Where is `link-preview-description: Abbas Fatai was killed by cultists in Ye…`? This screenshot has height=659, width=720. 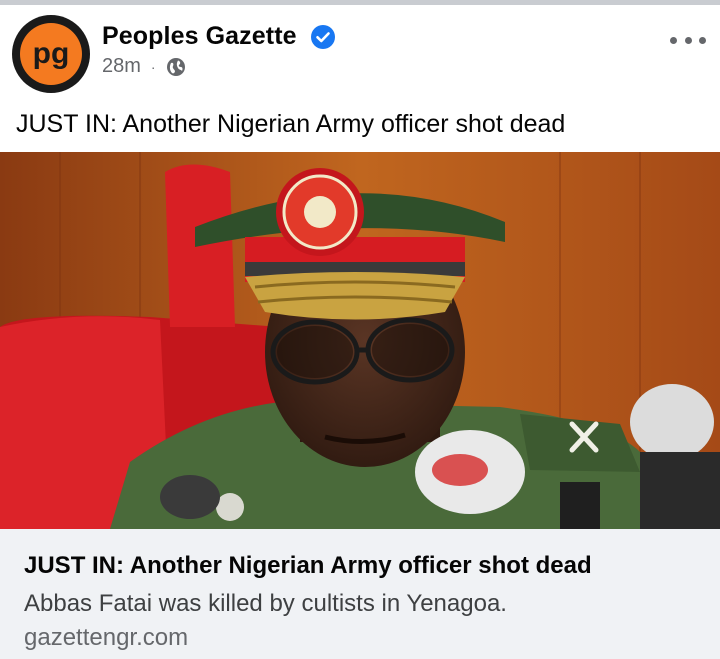
link-preview-description: Abbas Fatai was killed by cultists in Ye… is located at coordinates (265, 603).